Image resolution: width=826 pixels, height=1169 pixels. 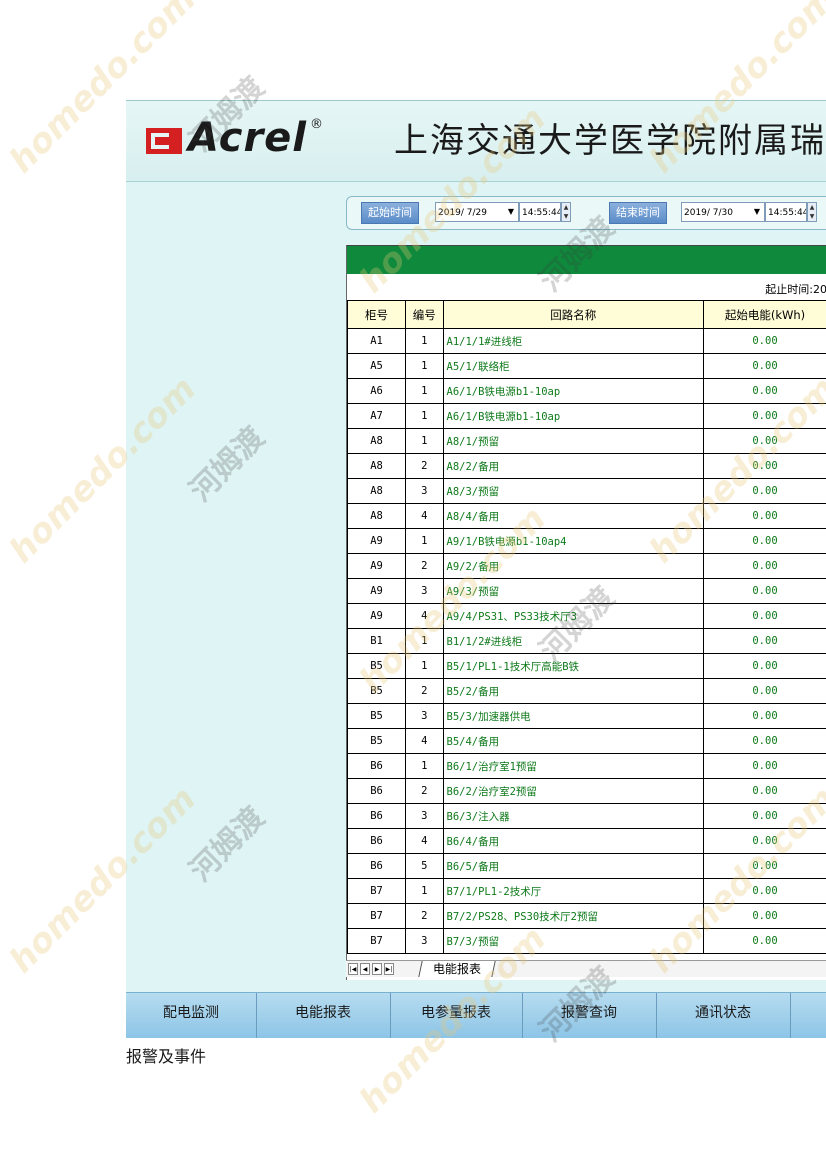 What do you see at coordinates (376, 566) in the screenshot?
I see `cabinet-cell: A9` at bounding box center [376, 566].